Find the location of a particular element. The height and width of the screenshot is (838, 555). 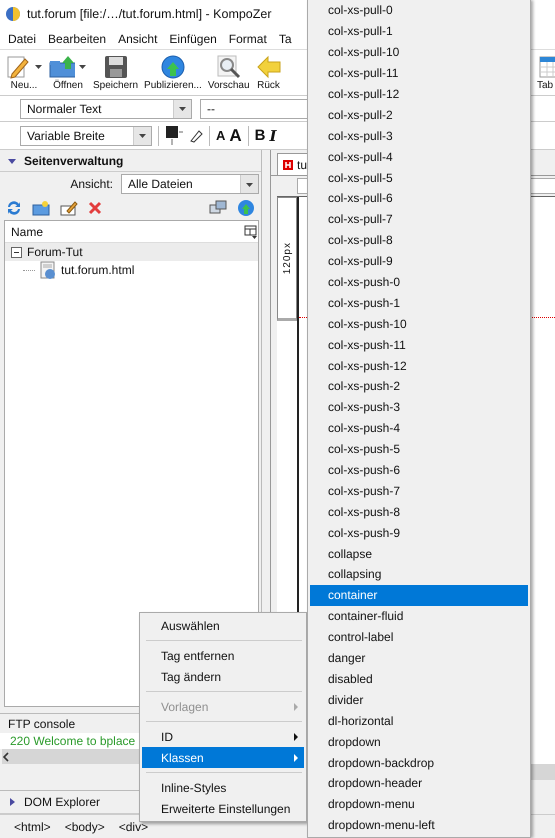

menu-item: Einfügen is located at coordinates (193, 39).